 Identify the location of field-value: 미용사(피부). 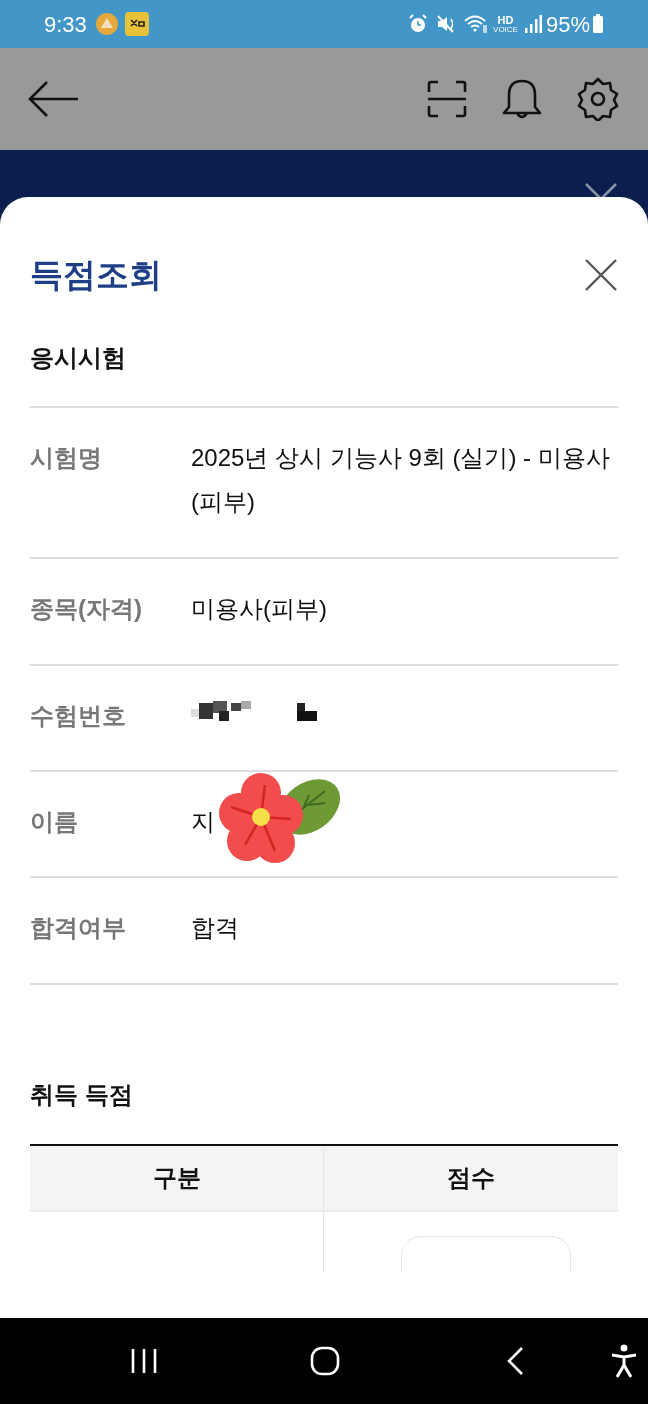
(259, 609).